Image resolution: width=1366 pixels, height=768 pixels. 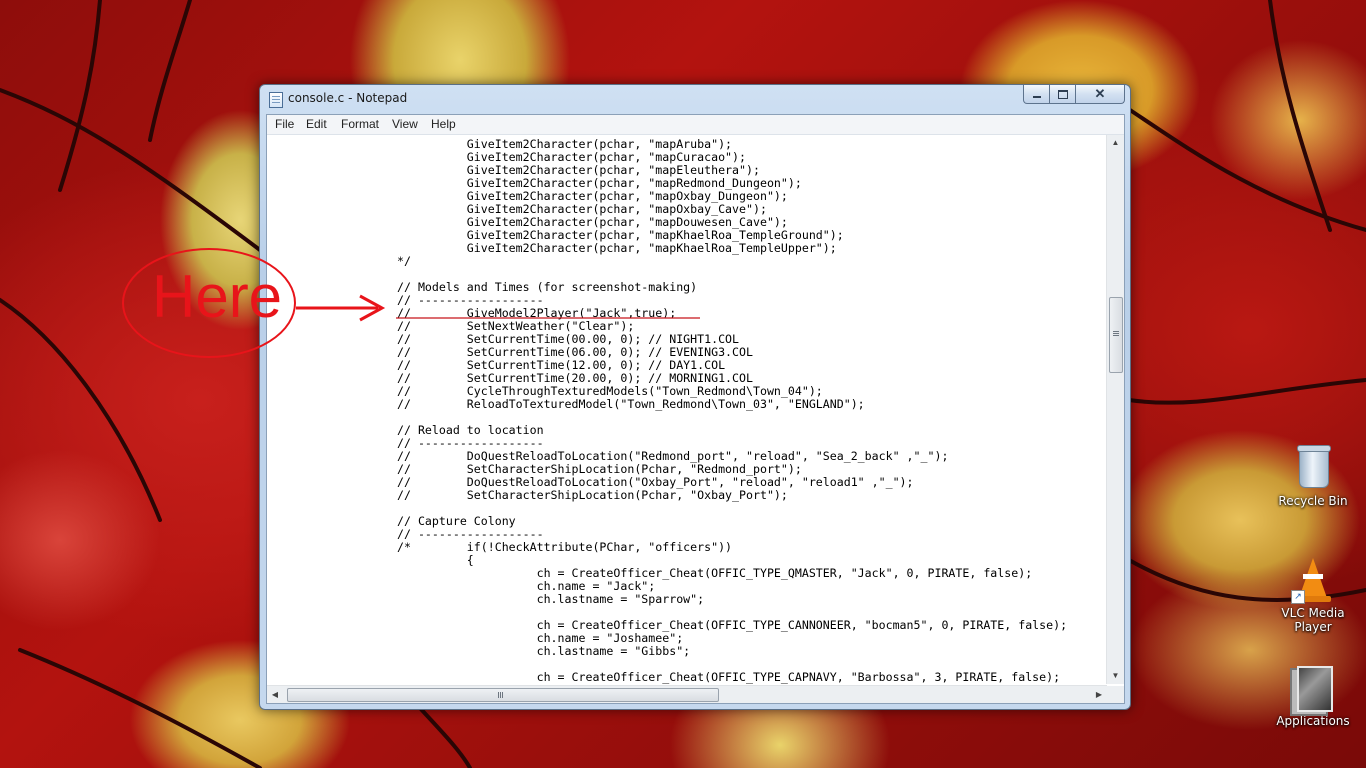 I want to click on menu-bar: File Edit Format View Help, so click(x=695, y=125).